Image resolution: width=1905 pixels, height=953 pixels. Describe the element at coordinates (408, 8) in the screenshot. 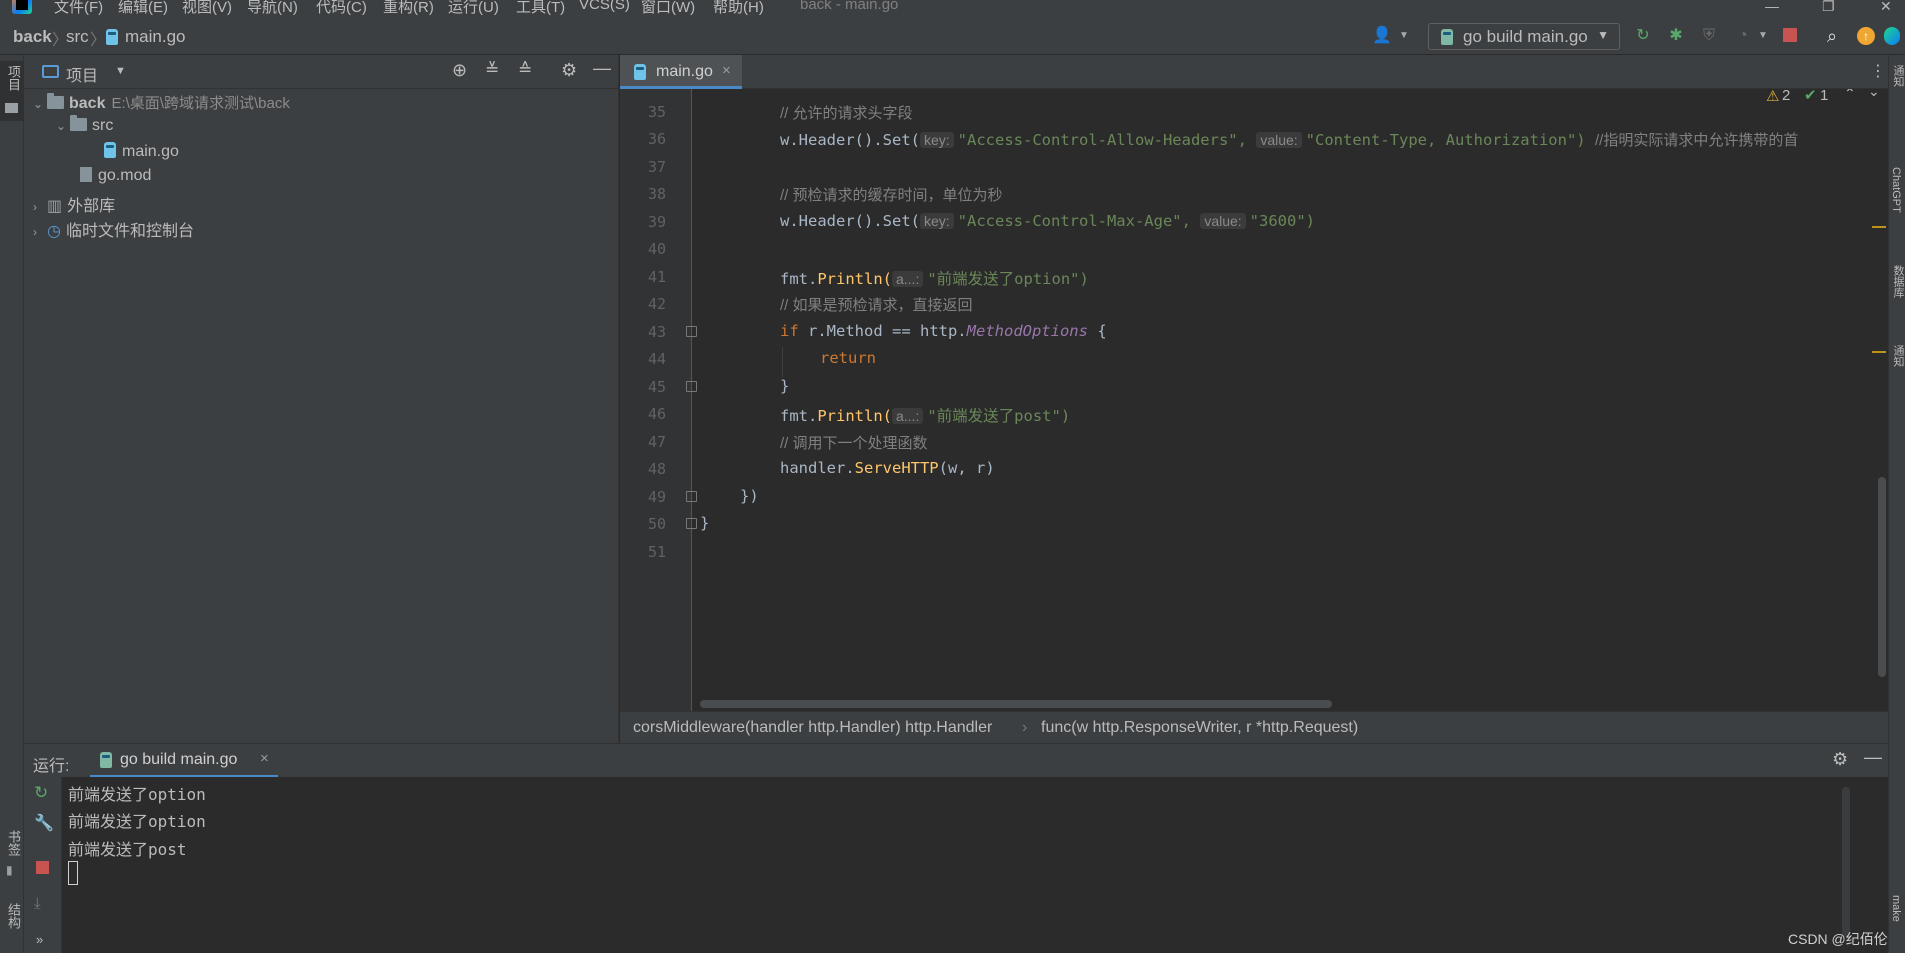

I see `menu-refactor: 重构(R)` at that location.